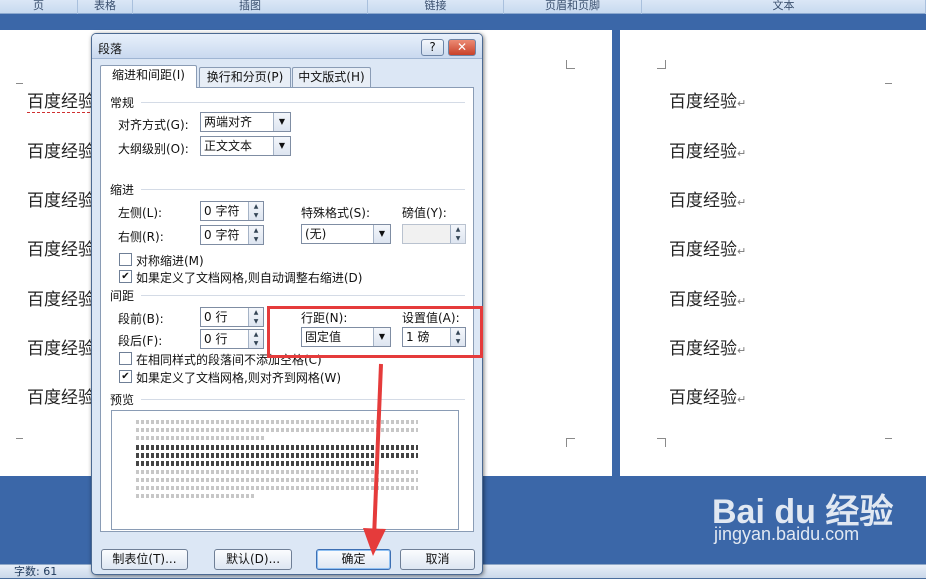 The width and height of the screenshot is (926, 579). Describe the element at coordinates (140, 213) in the screenshot. I see `indent-left-label: 左侧(L):` at that location.